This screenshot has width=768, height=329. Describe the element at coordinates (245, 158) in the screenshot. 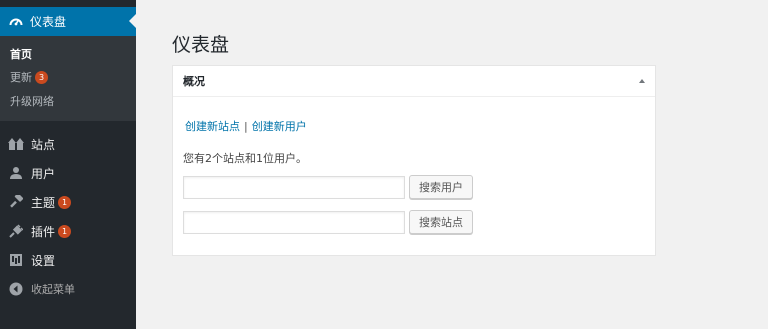

I see `network-summary: 您有2个站点和1位用户。` at that location.